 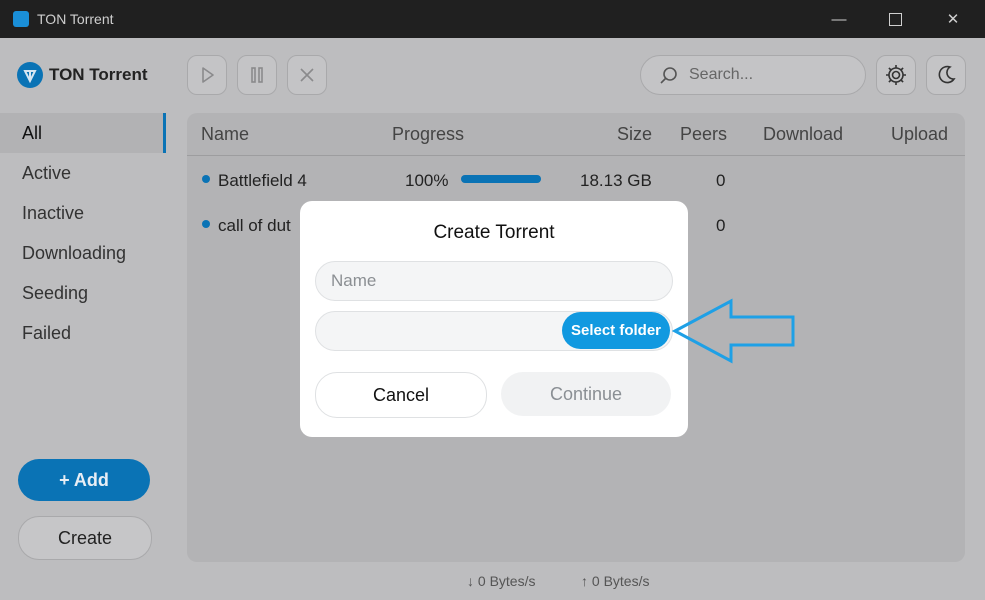 What do you see at coordinates (733, 331) in the screenshot?
I see `annotation-arrow-icon` at bounding box center [733, 331].